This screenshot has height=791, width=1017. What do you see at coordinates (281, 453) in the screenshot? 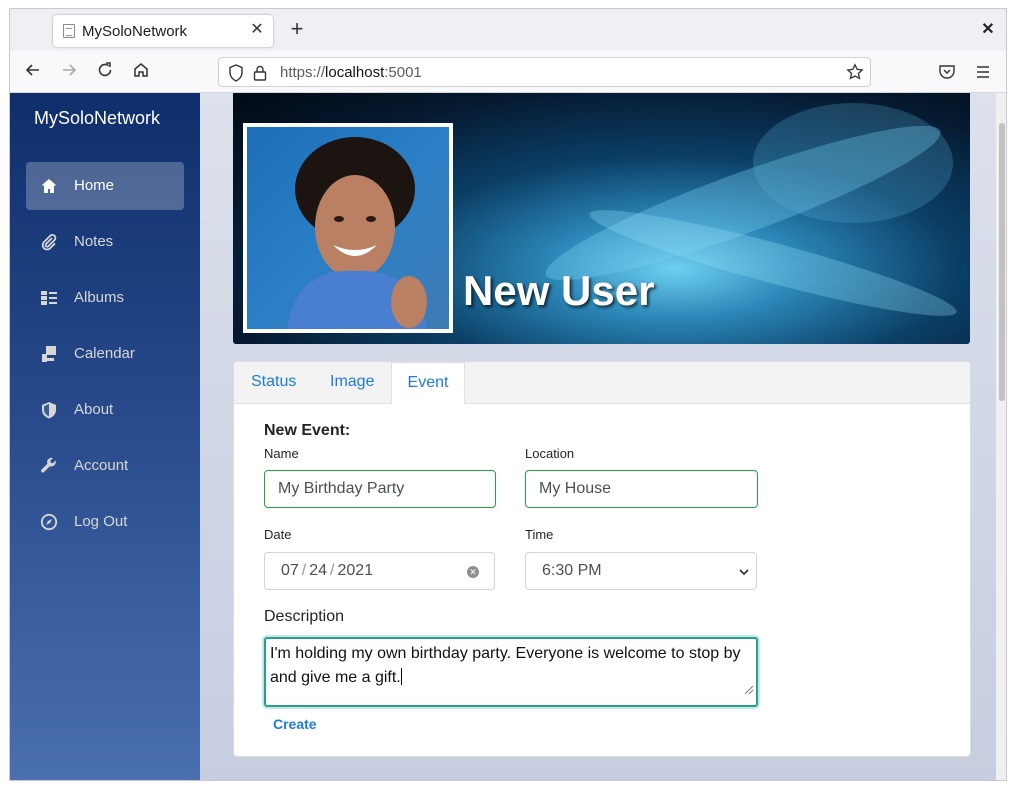
I see `name-label: Name` at bounding box center [281, 453].